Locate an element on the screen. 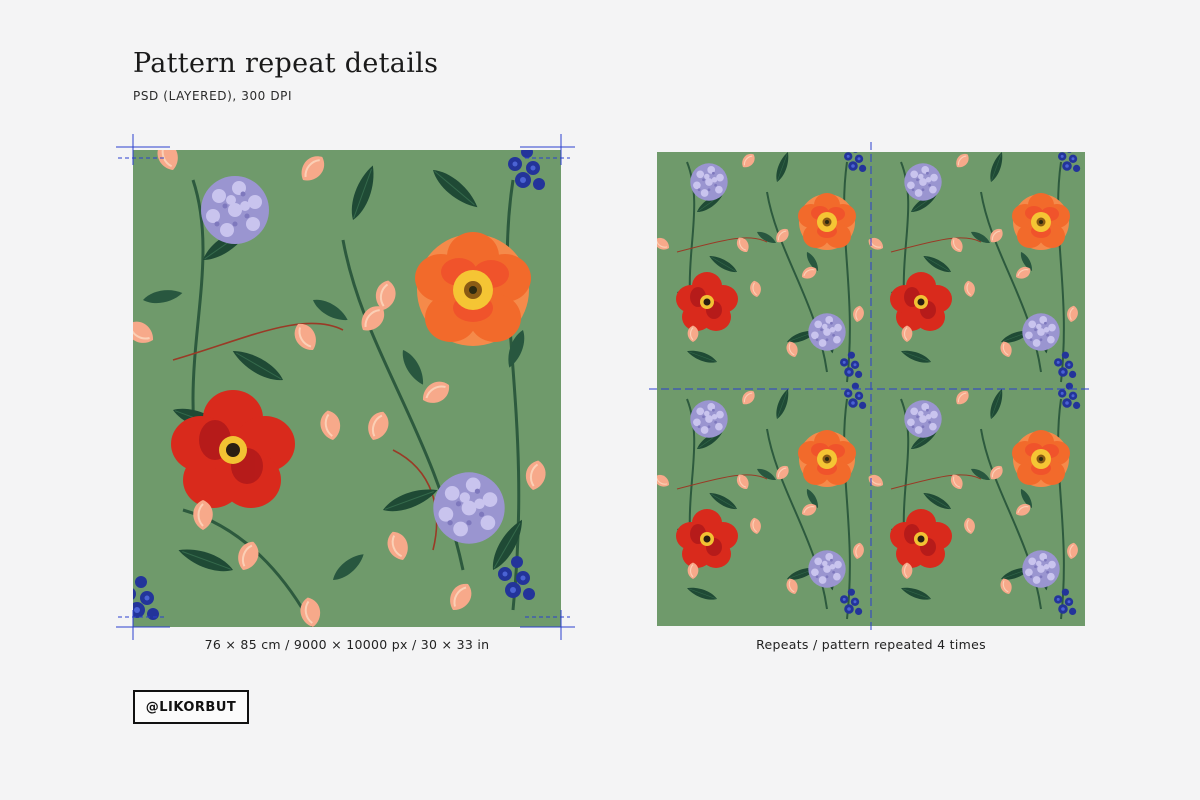  page-title: Pattern repeat details is located at coordinates (286, 63).